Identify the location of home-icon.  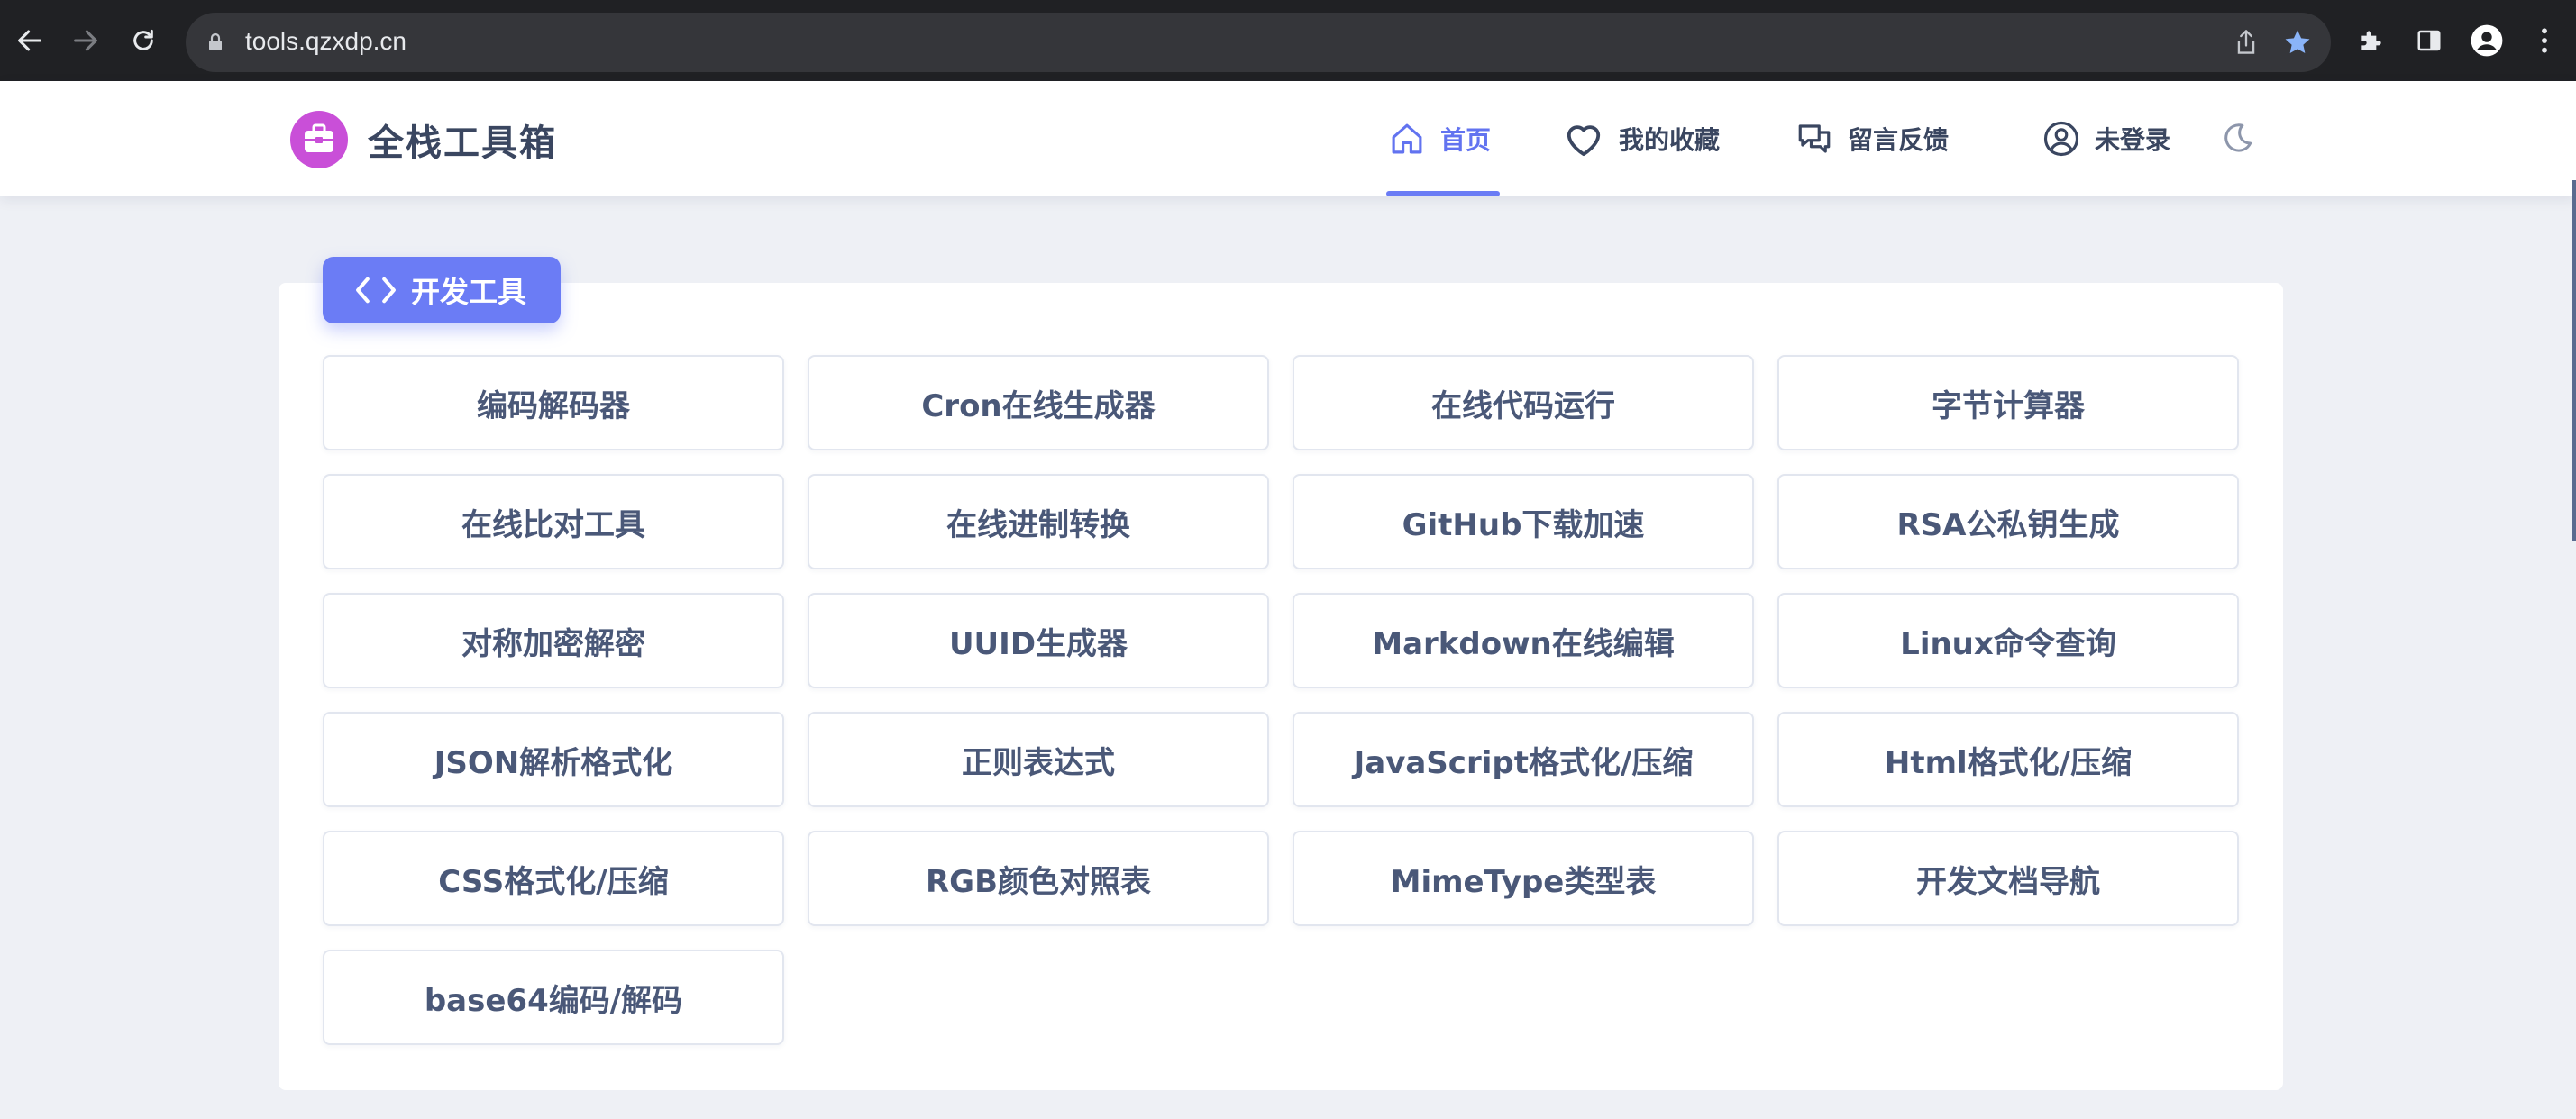
(1407, 138).